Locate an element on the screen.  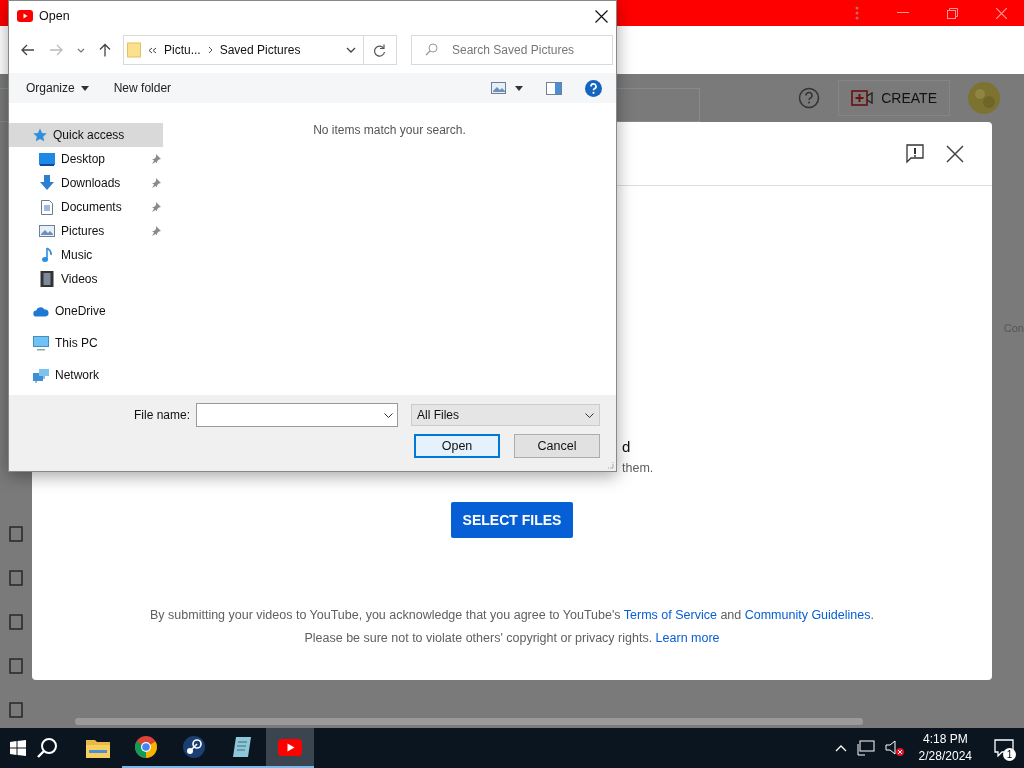
upload-heading-fragment: d is located at coordinates (627, 446).